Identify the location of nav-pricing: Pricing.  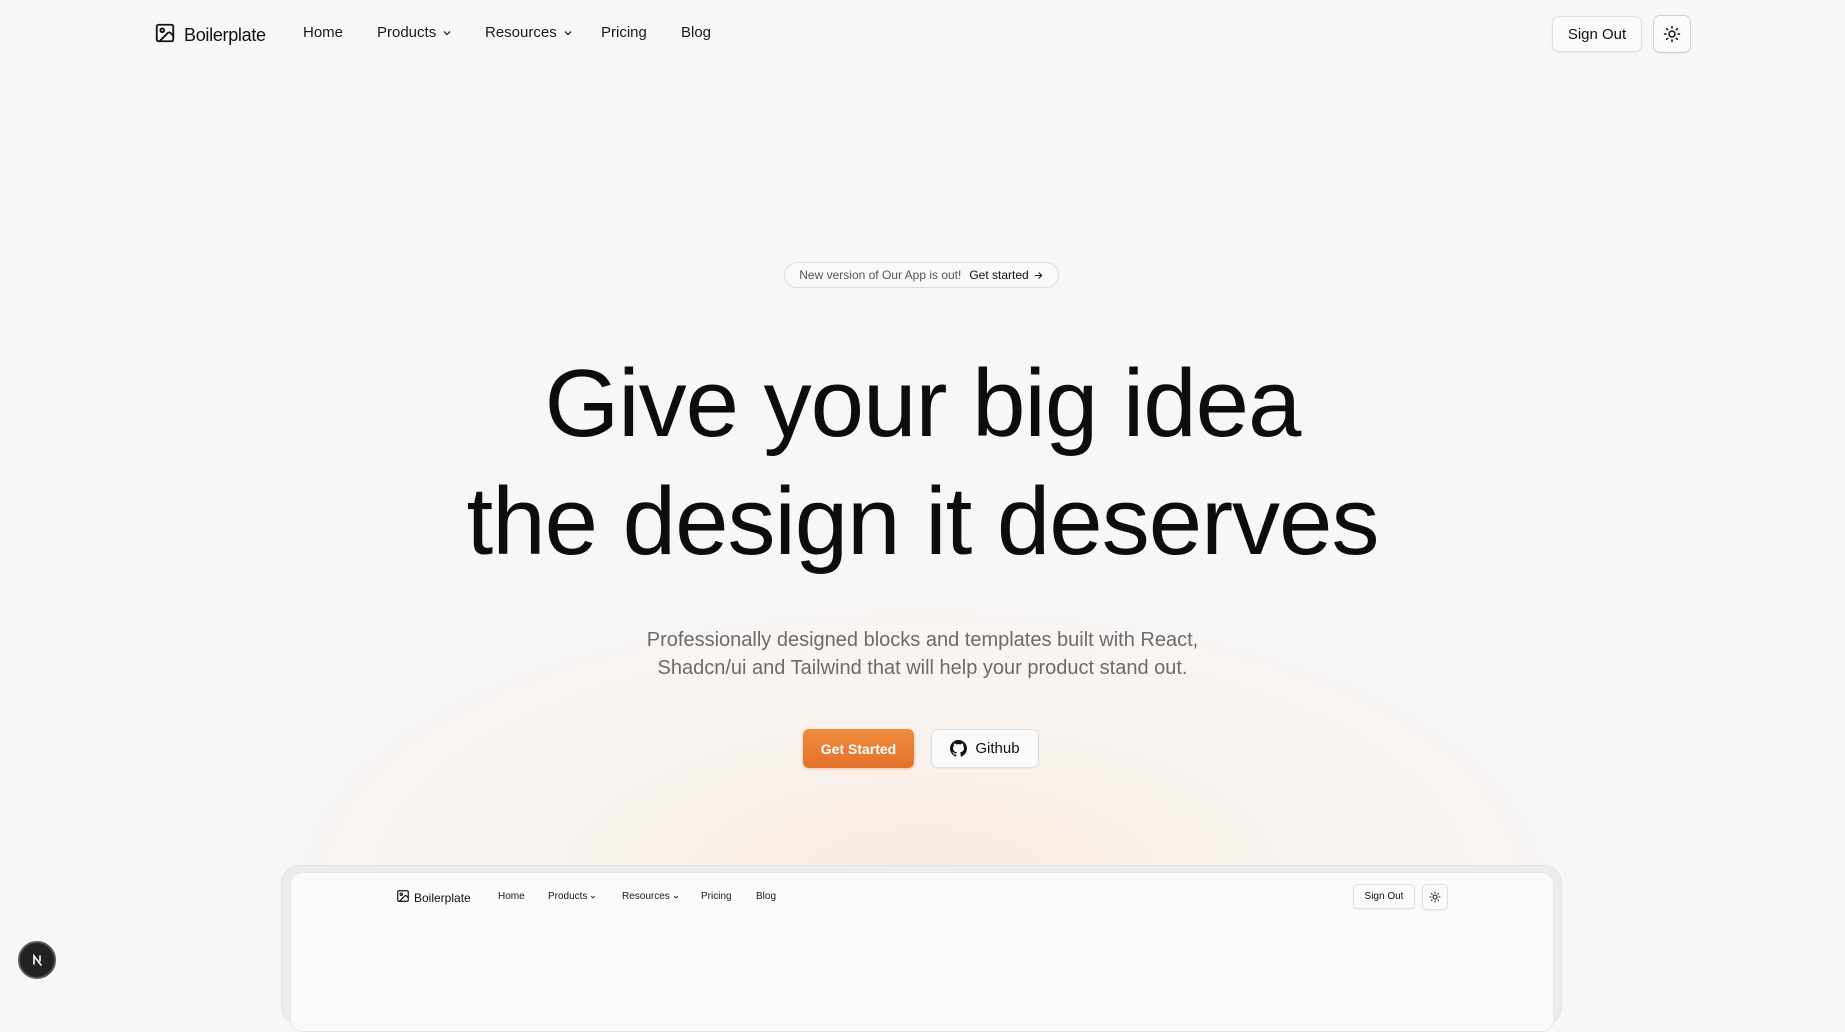
(624, 32).